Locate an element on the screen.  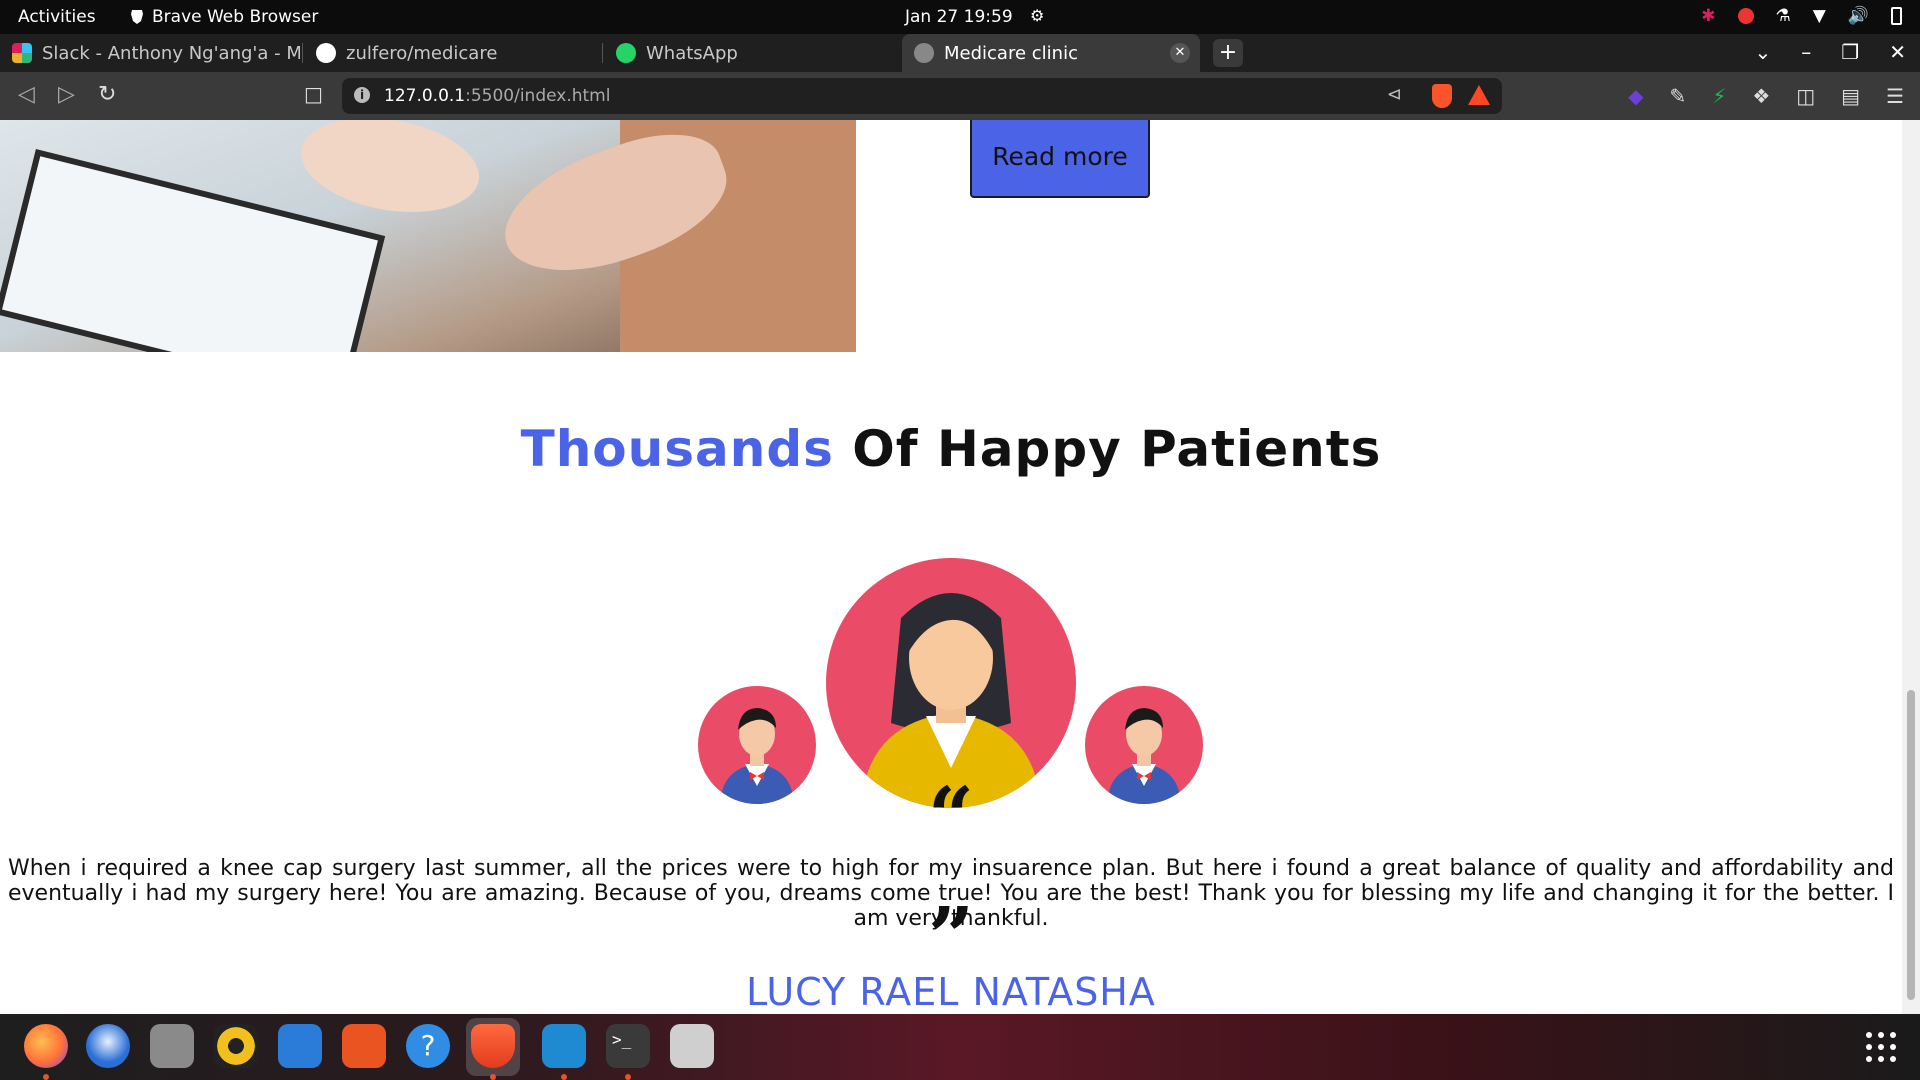
url-text: 127.0.0.1:5500/index.html is located at coordinates (497, 96).